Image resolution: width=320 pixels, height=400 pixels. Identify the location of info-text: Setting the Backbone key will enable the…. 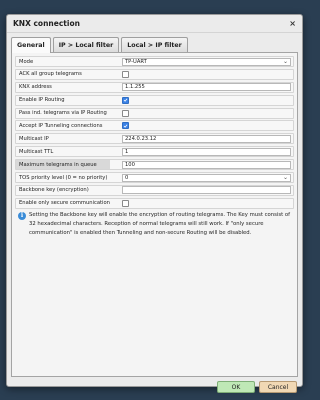
(159, 223).